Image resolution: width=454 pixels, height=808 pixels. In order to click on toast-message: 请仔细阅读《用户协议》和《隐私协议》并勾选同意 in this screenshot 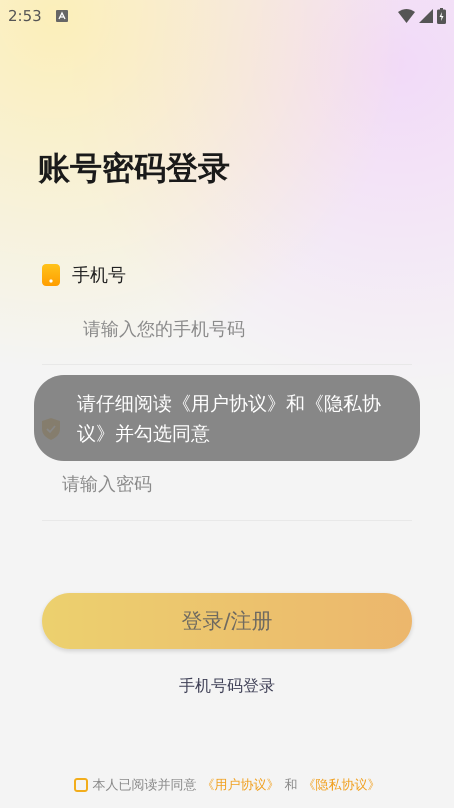, I will do `click(227, 418)`.